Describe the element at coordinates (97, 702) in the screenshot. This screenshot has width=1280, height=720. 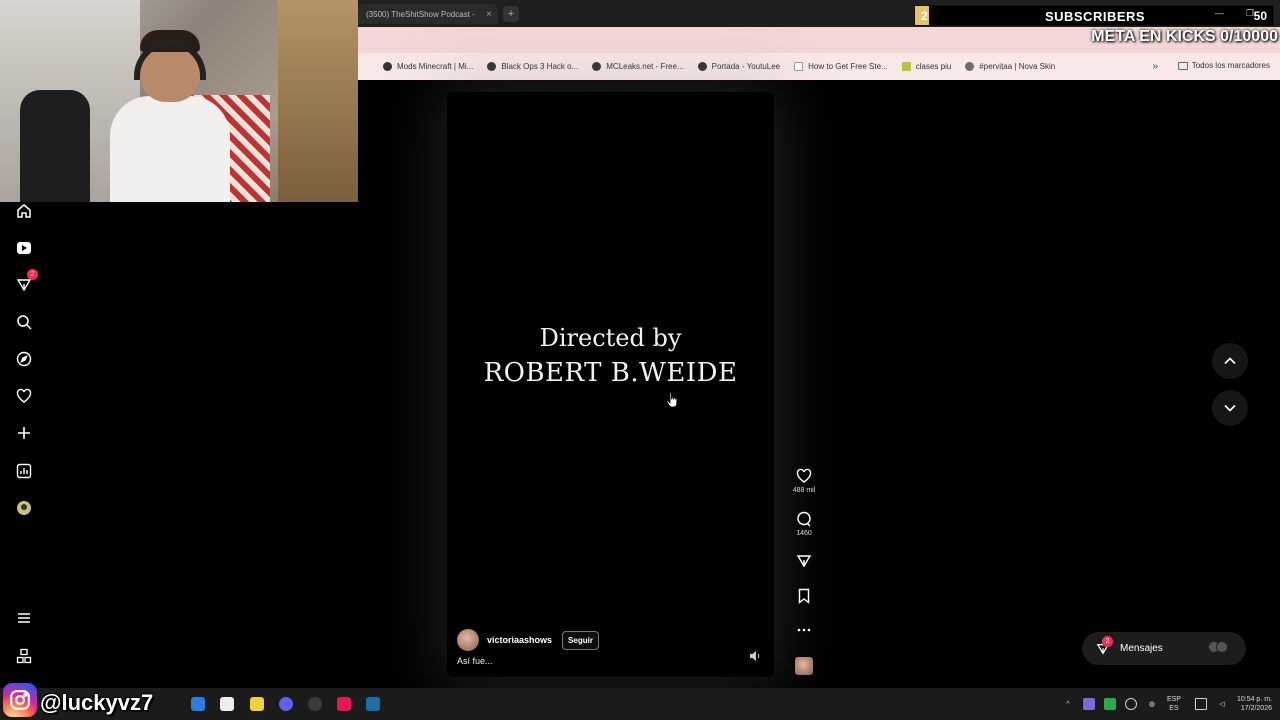
I see `social-handle: @luckyvz7` at that location.